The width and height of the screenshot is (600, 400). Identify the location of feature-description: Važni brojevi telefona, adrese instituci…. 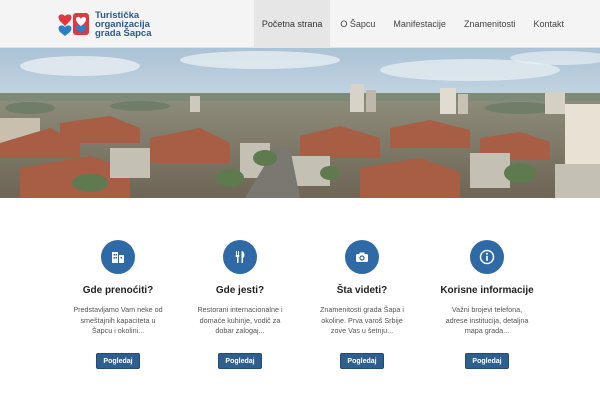
(487, 322).